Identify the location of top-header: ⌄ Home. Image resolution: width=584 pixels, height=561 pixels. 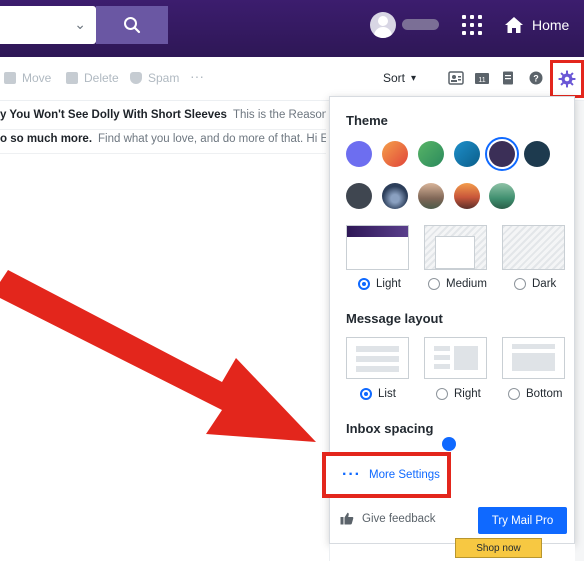
(292, 28).